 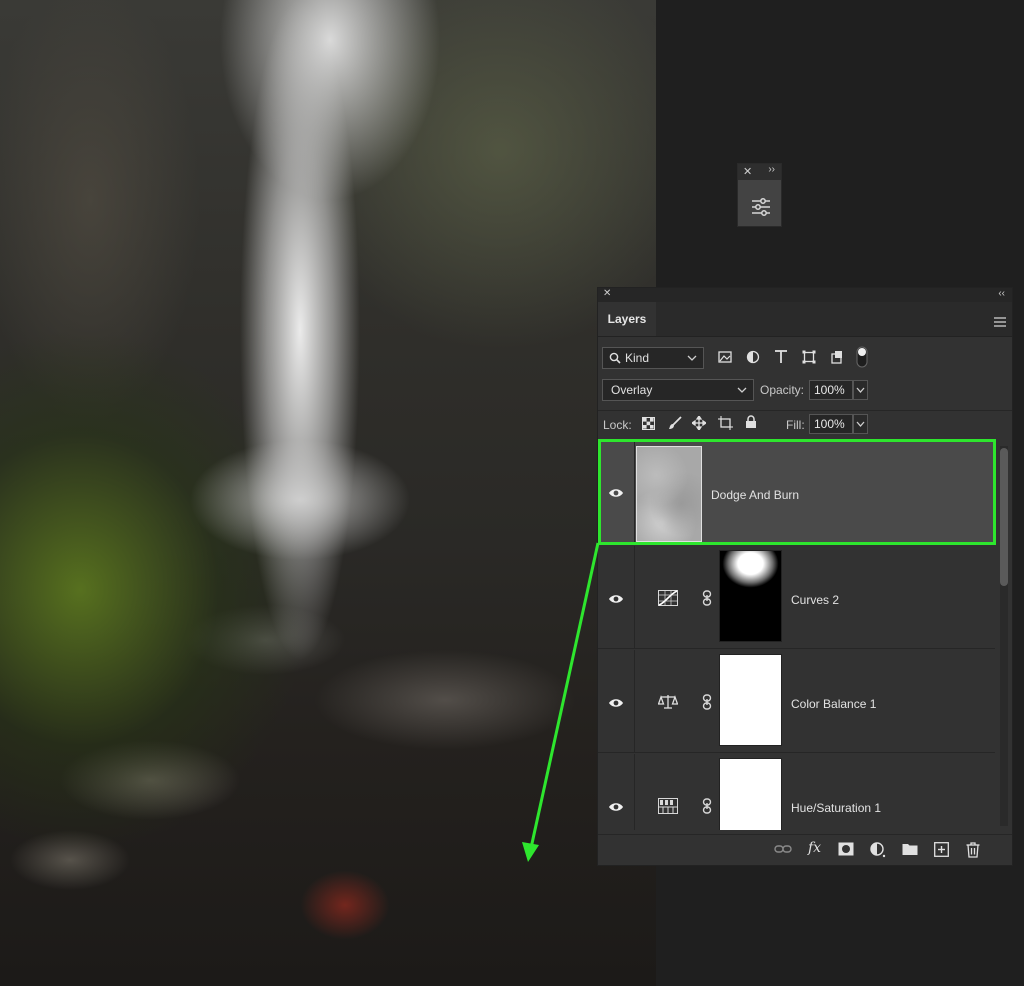 What do you see at coordinates (795, 425) in the screenshot?
I see `fill-label: Fill:` at bounding box center [795, 425].